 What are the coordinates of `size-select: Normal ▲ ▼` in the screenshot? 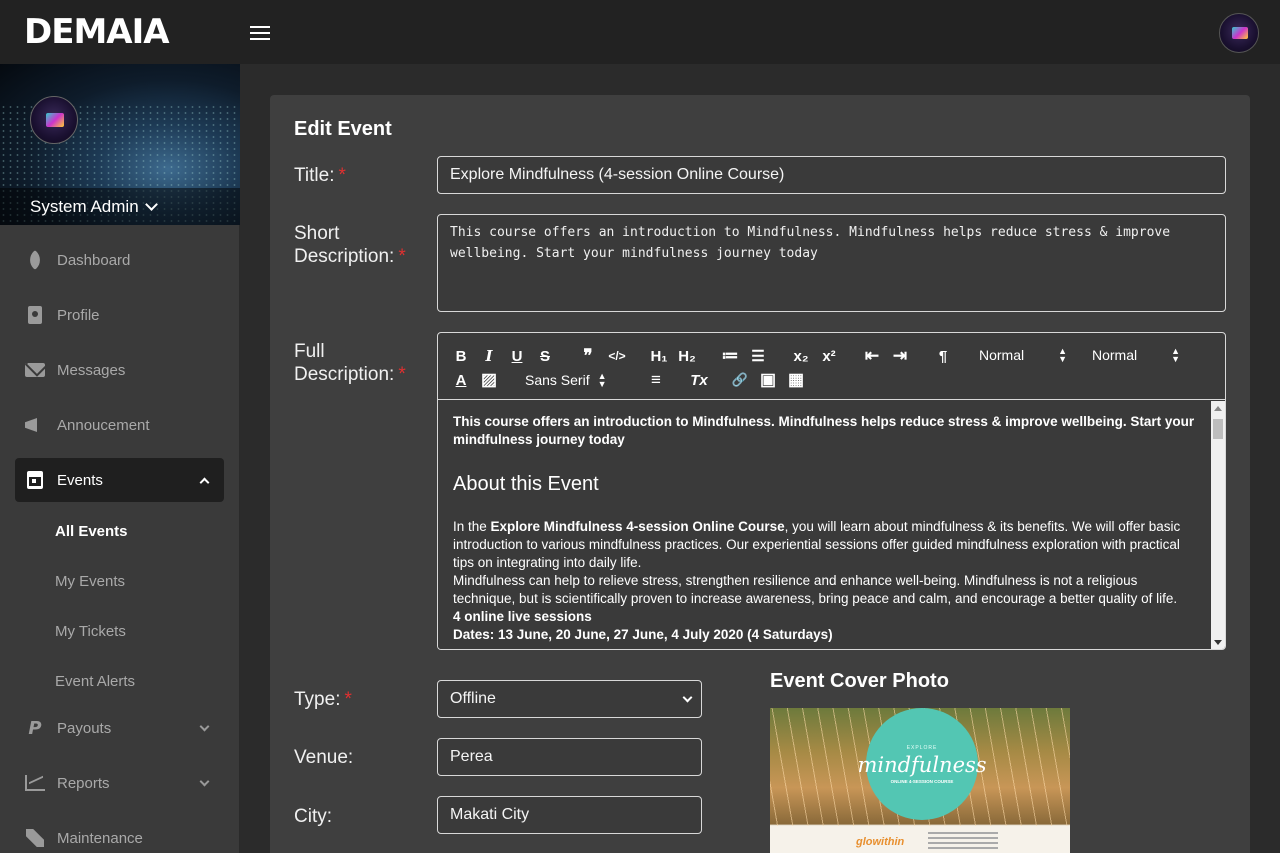 It's located at (1024, 355).